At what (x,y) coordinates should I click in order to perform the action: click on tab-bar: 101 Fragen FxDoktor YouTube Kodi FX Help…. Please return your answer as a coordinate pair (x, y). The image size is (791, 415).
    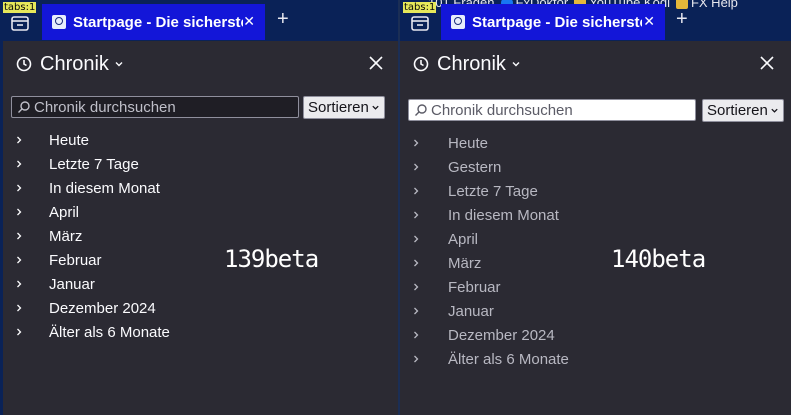
    Looking at the image, I should click on (595, 20).